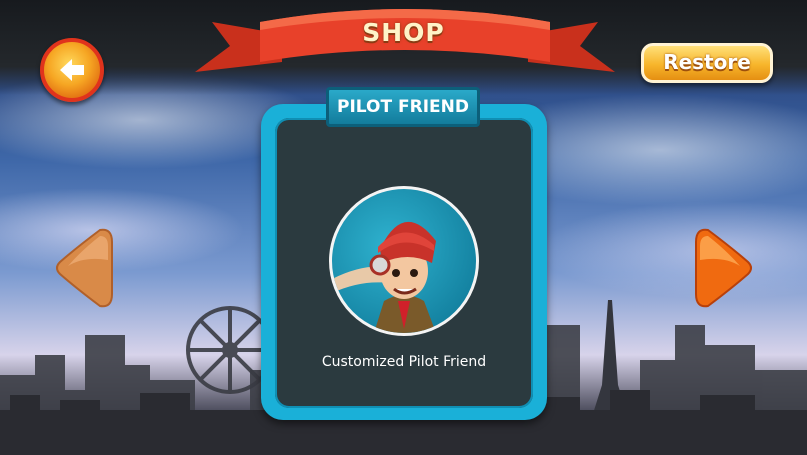  Describe the element at coordinates (403, 107) in the screenshot. I see `panel-title-tab: PILOT FRIEND` at that location.